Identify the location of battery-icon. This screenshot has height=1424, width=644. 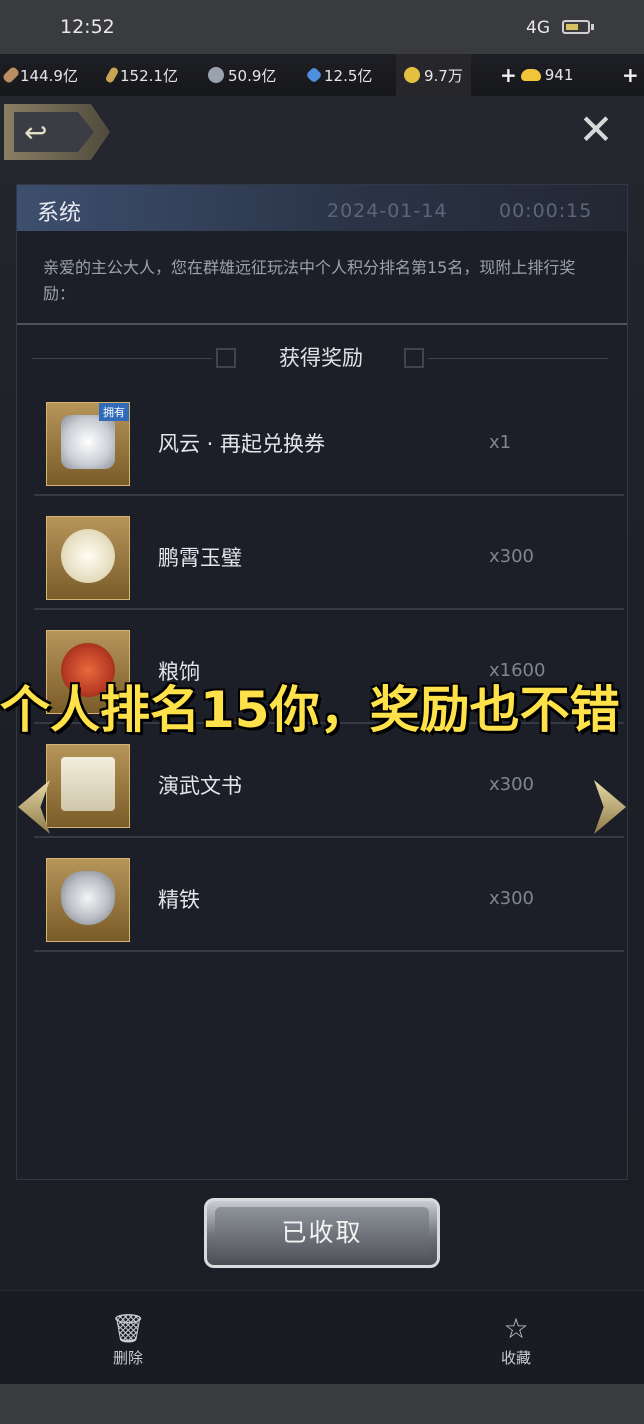
(576, 27).